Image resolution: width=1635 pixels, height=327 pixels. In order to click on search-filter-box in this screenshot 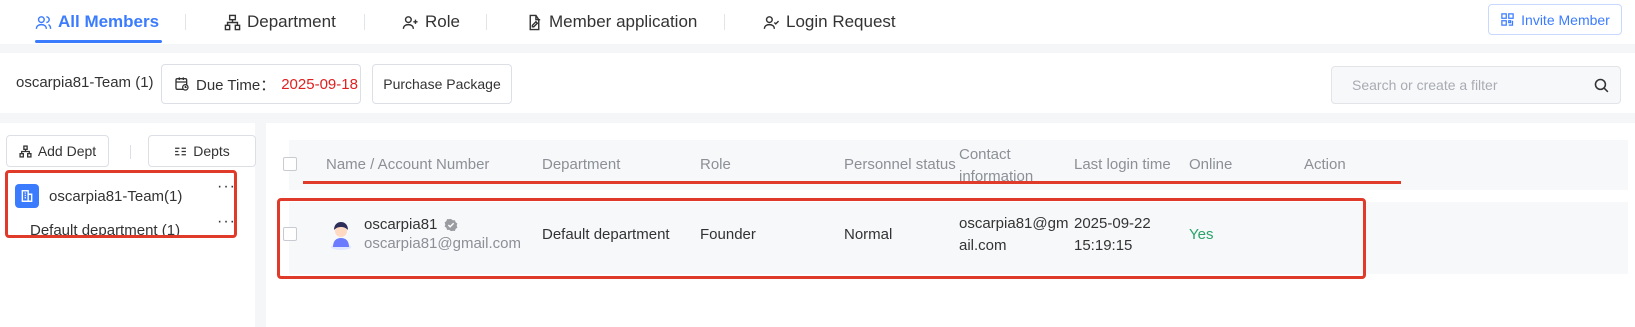, I will do `click(1476, 85)`.